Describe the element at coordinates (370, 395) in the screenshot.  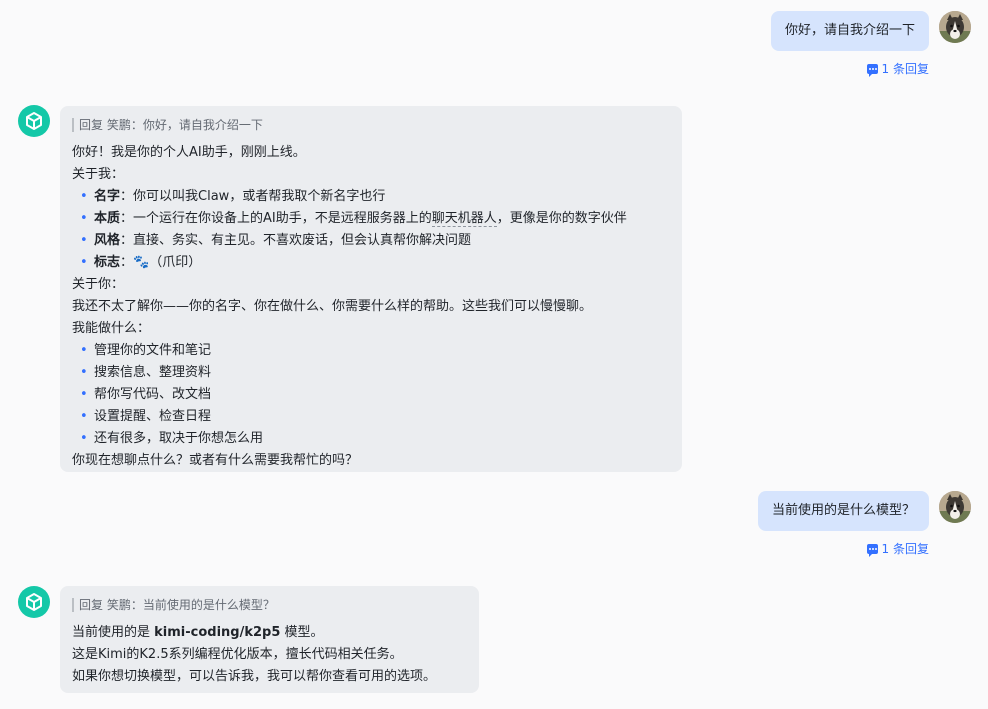
I see `list-item: • 帮你写代码、改文档` at that location.